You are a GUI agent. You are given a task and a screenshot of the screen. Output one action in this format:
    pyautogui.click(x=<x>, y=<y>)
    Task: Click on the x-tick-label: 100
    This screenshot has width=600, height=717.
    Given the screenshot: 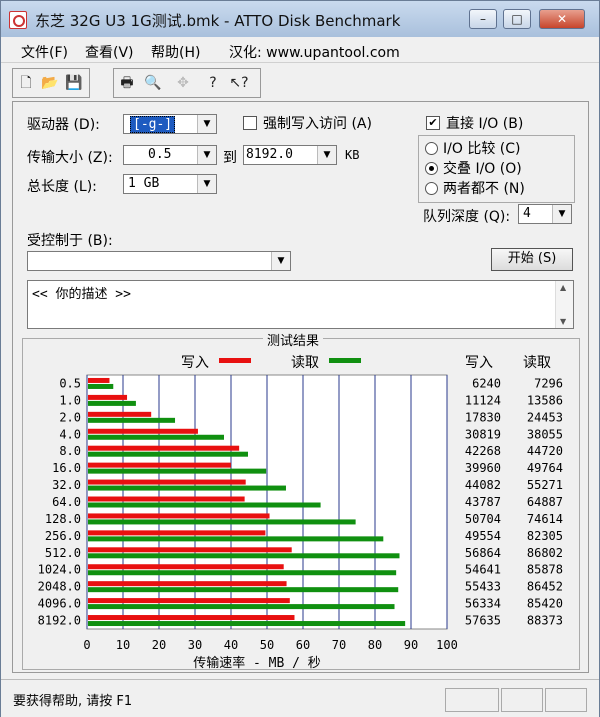 What is the action you would take?
    pyautogui.click(x=447, y=645)
    